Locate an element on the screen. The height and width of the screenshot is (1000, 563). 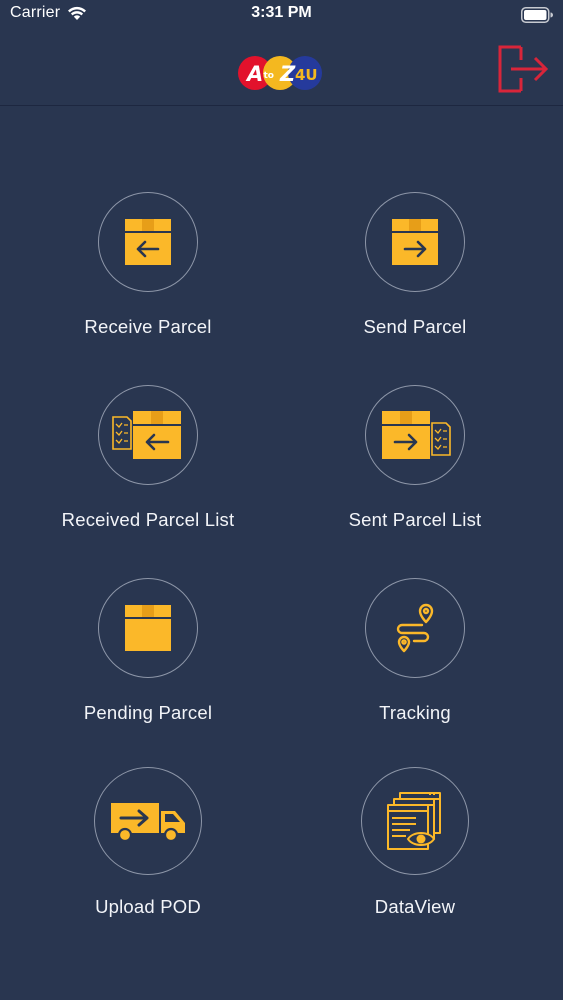
logo-letter-z: Z is located at coordinates (287, 74).